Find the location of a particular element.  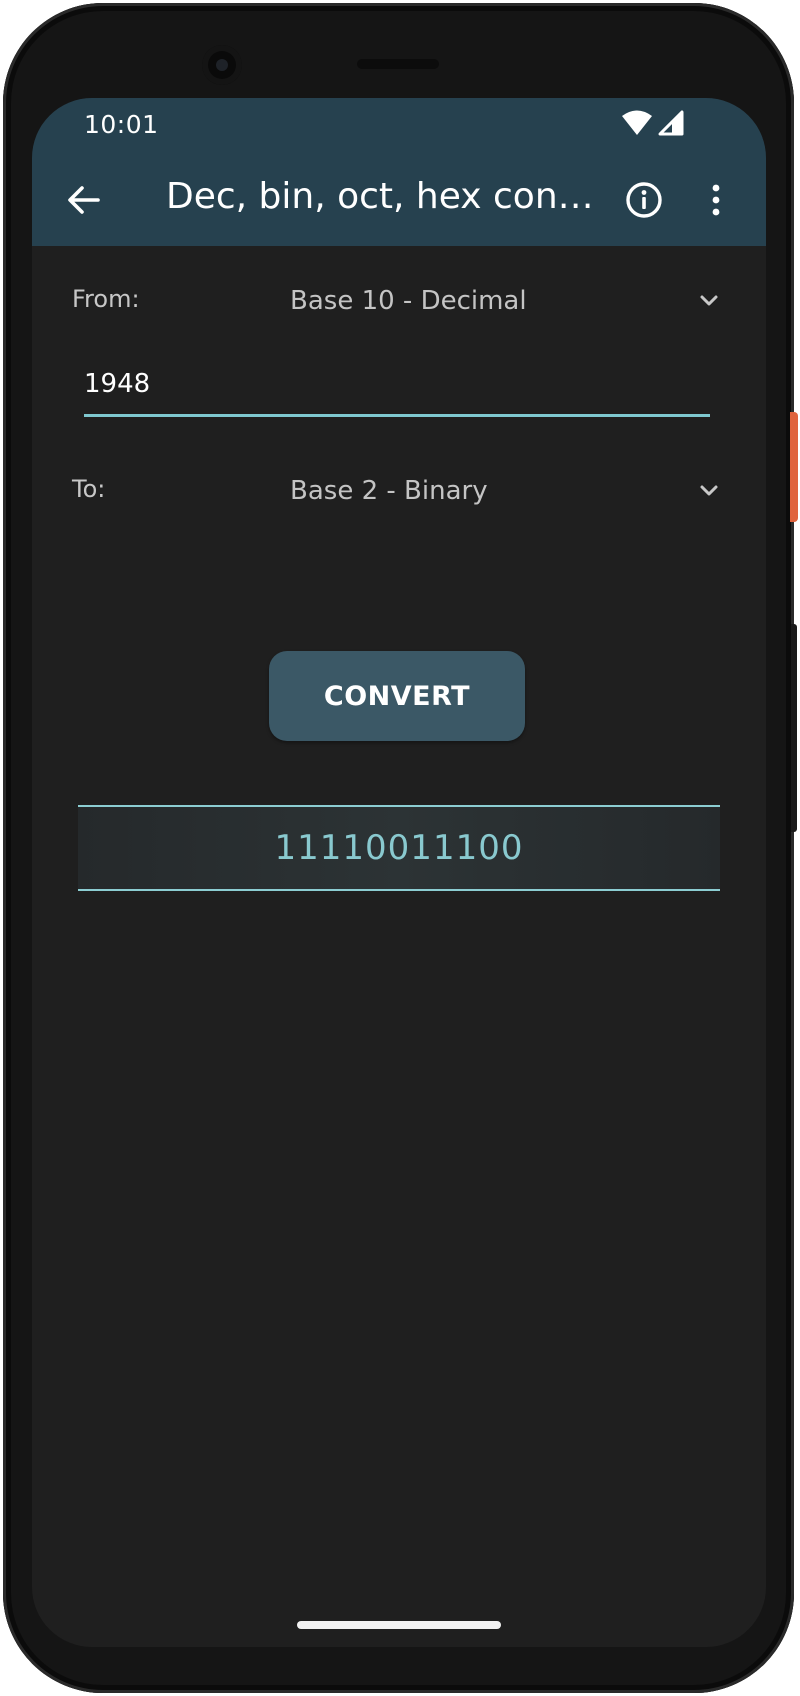

overflow-menu-button is located at coordinates (716, 200).